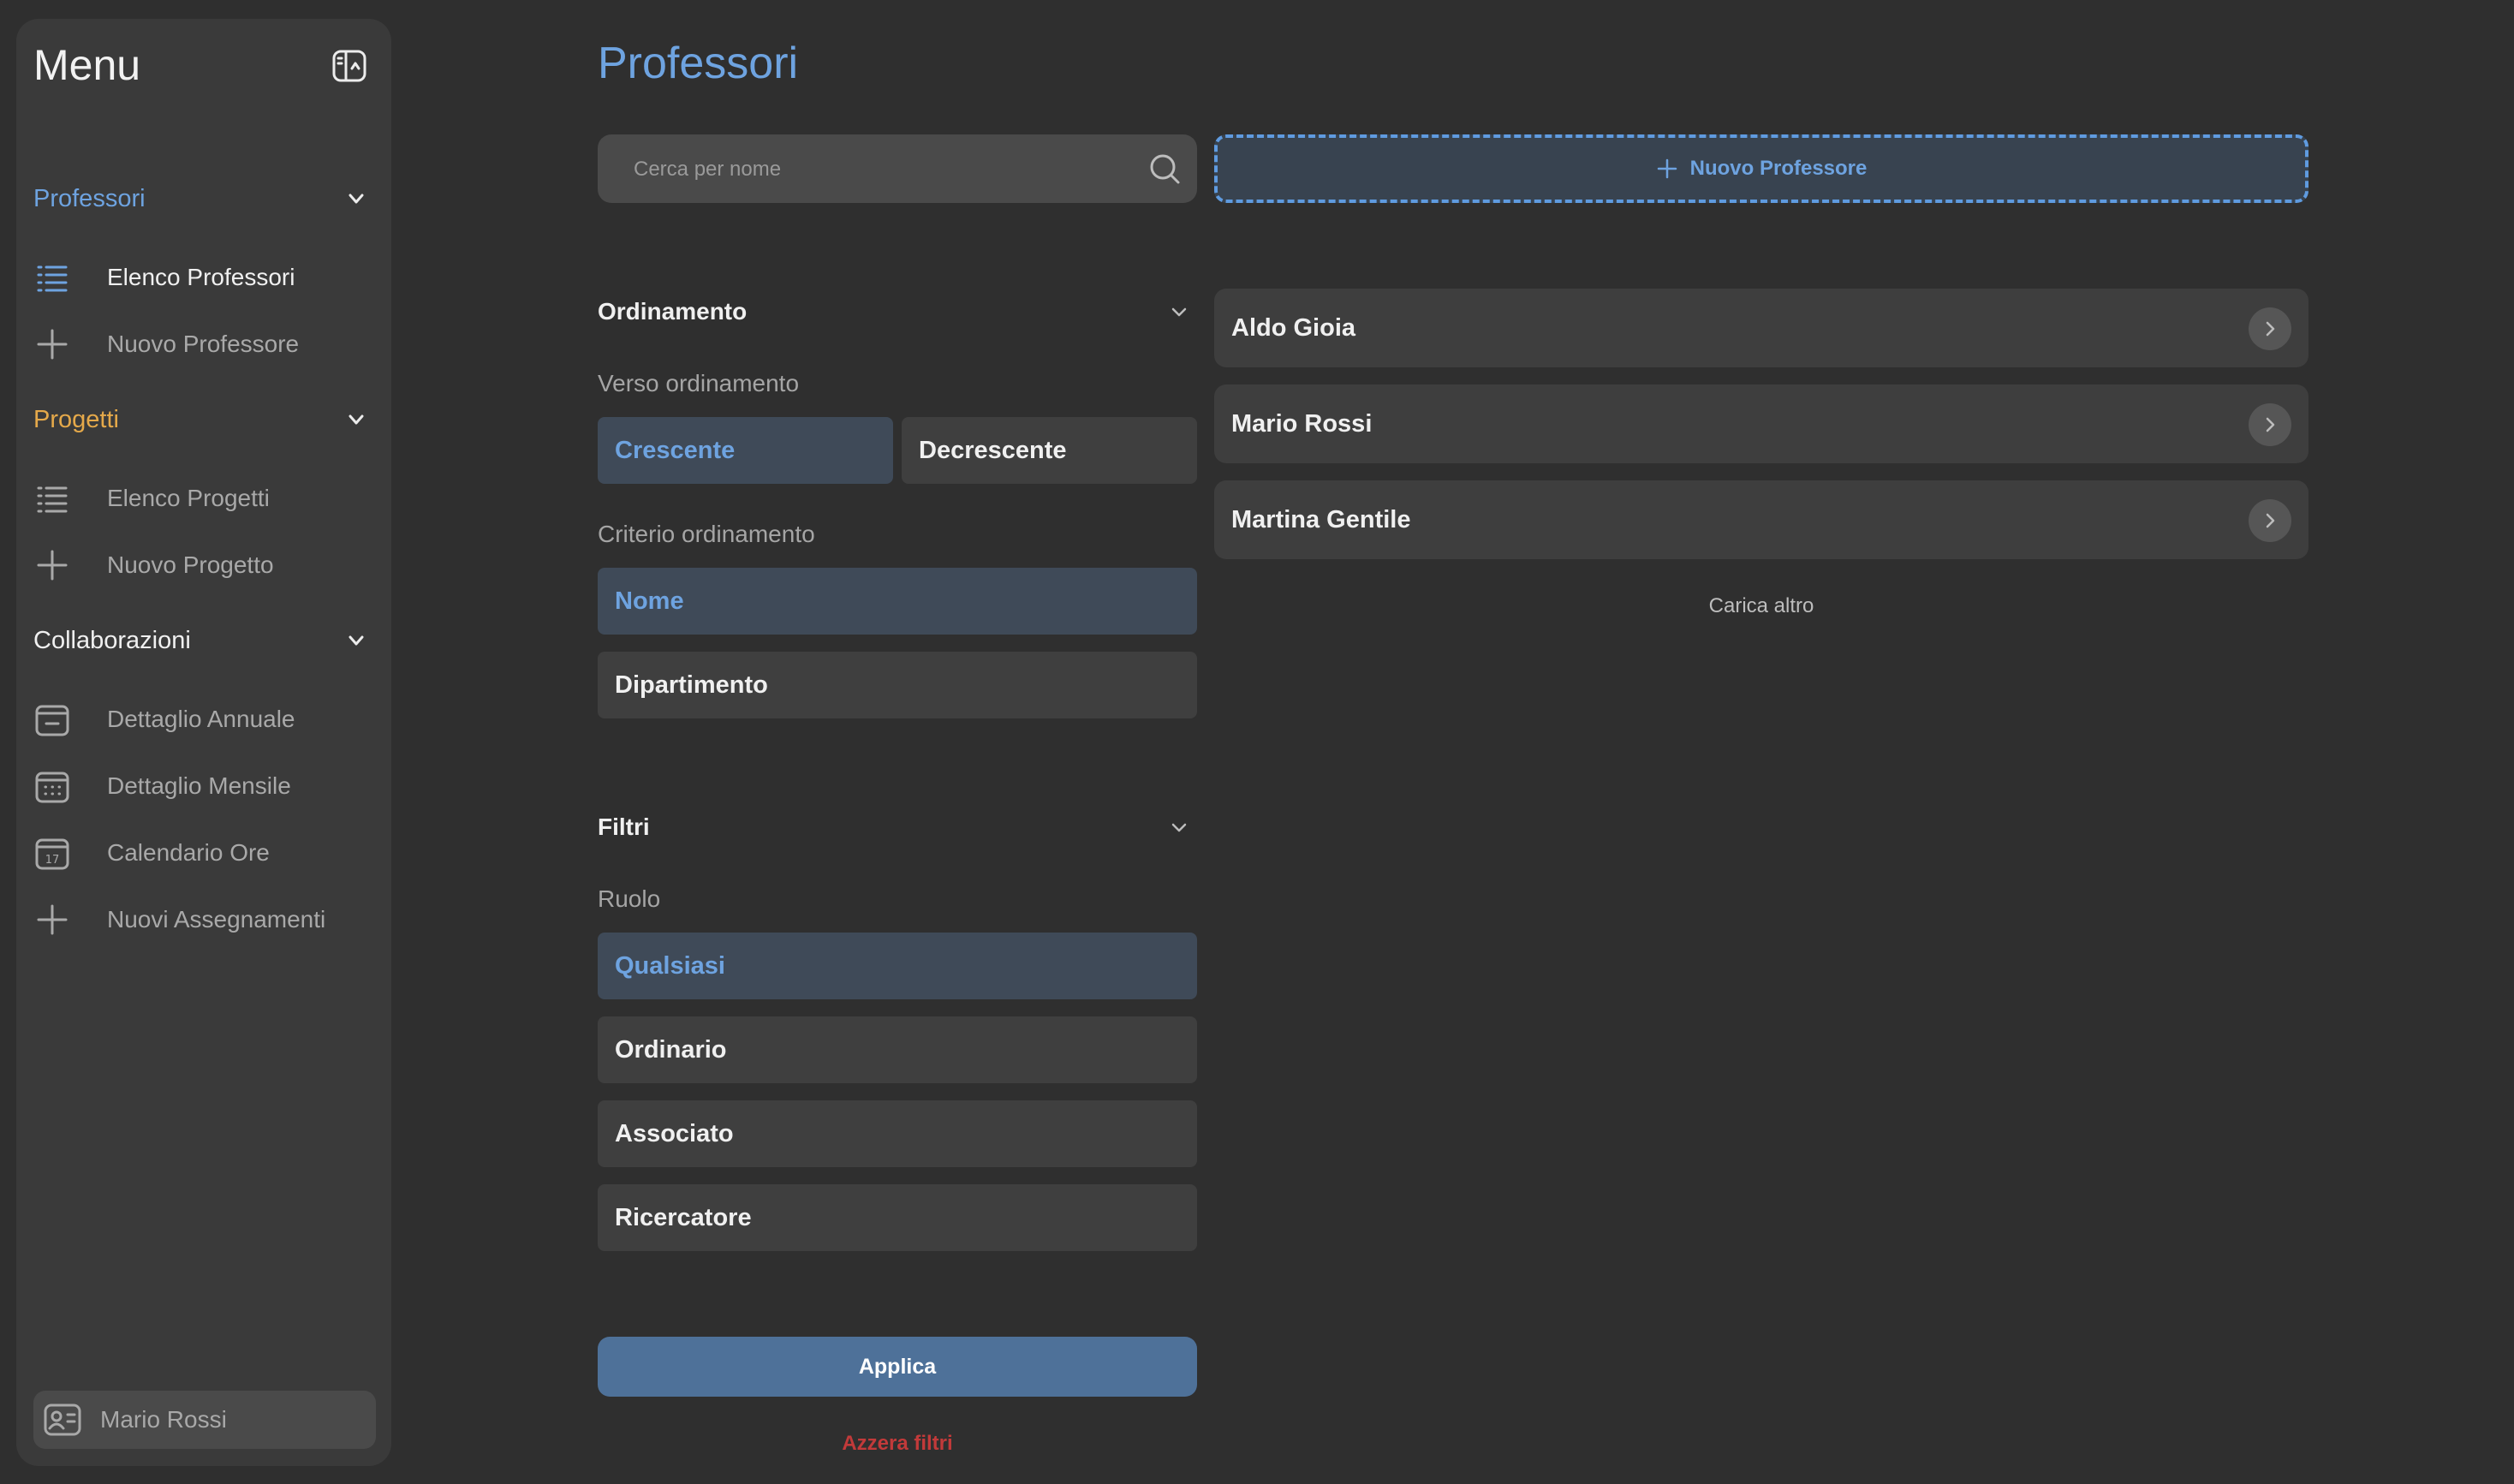  I want to click on role-option-ordinario: Ordinario, so click(898, 1049).